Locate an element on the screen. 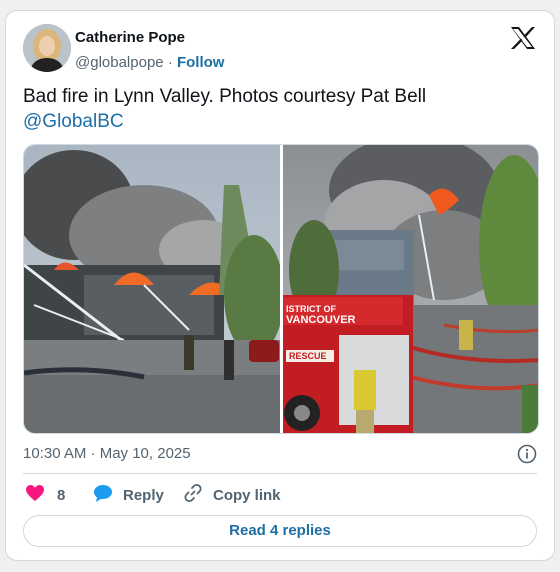  mention-link: @GlobalBC is located at coordinates (278, 121).